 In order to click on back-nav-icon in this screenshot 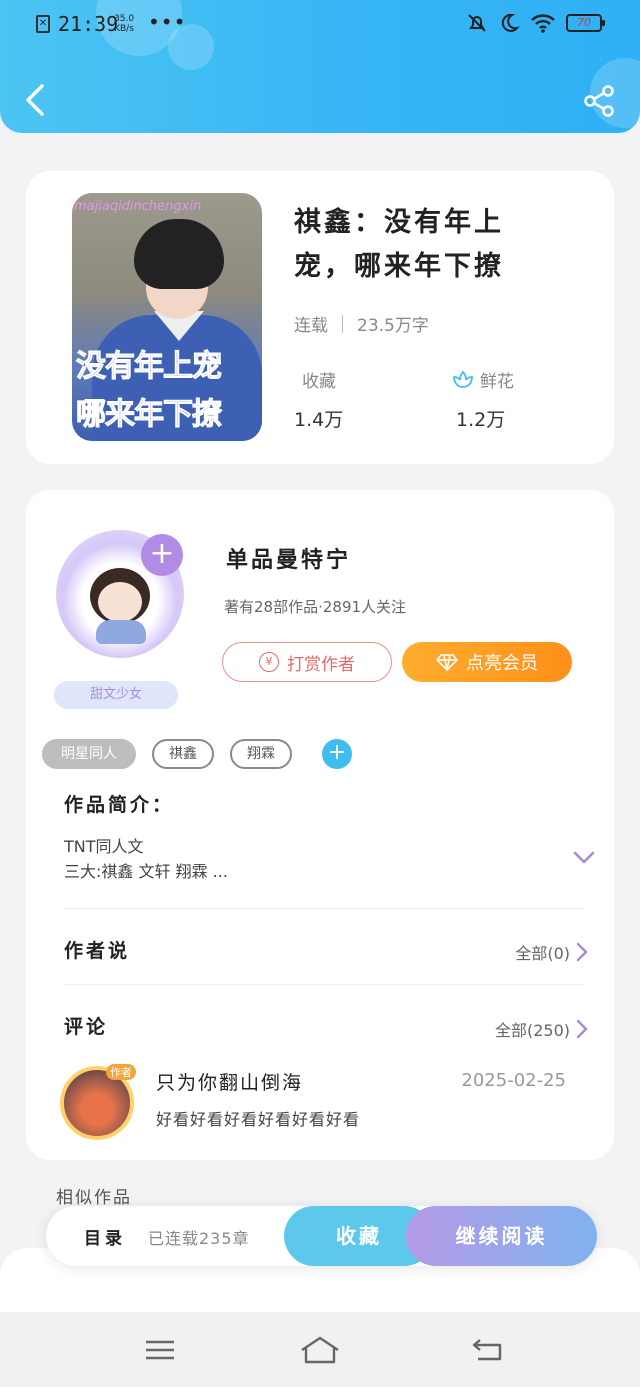, I will do `click(488, 1350)`.